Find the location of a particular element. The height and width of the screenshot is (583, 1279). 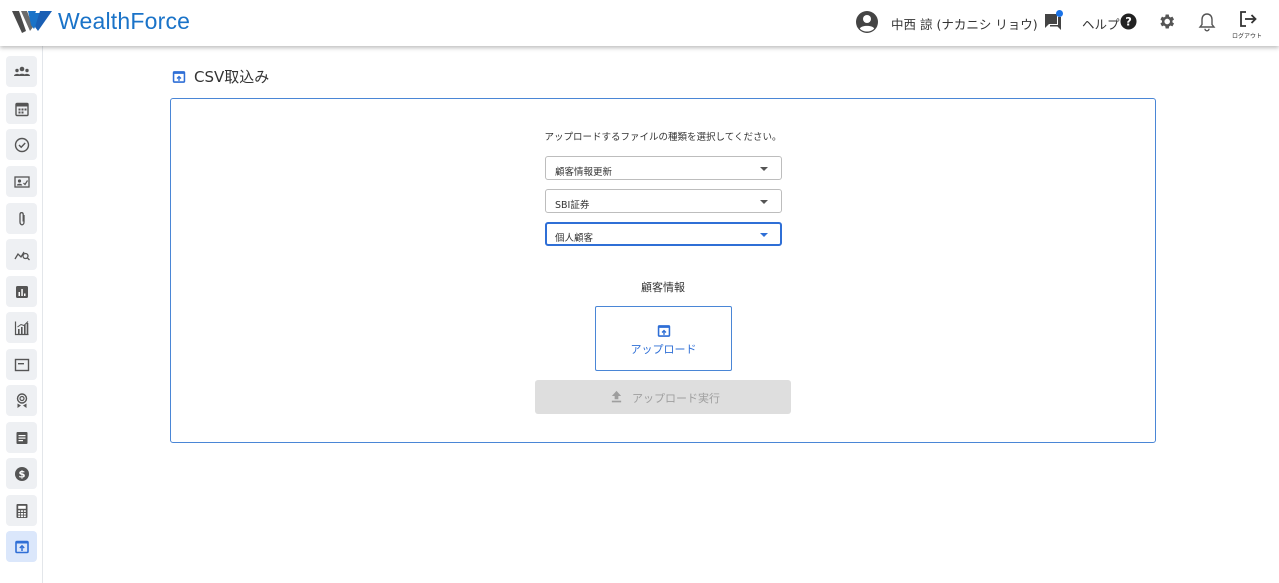

bar-chart-icon is located at coordinates (21, 291).